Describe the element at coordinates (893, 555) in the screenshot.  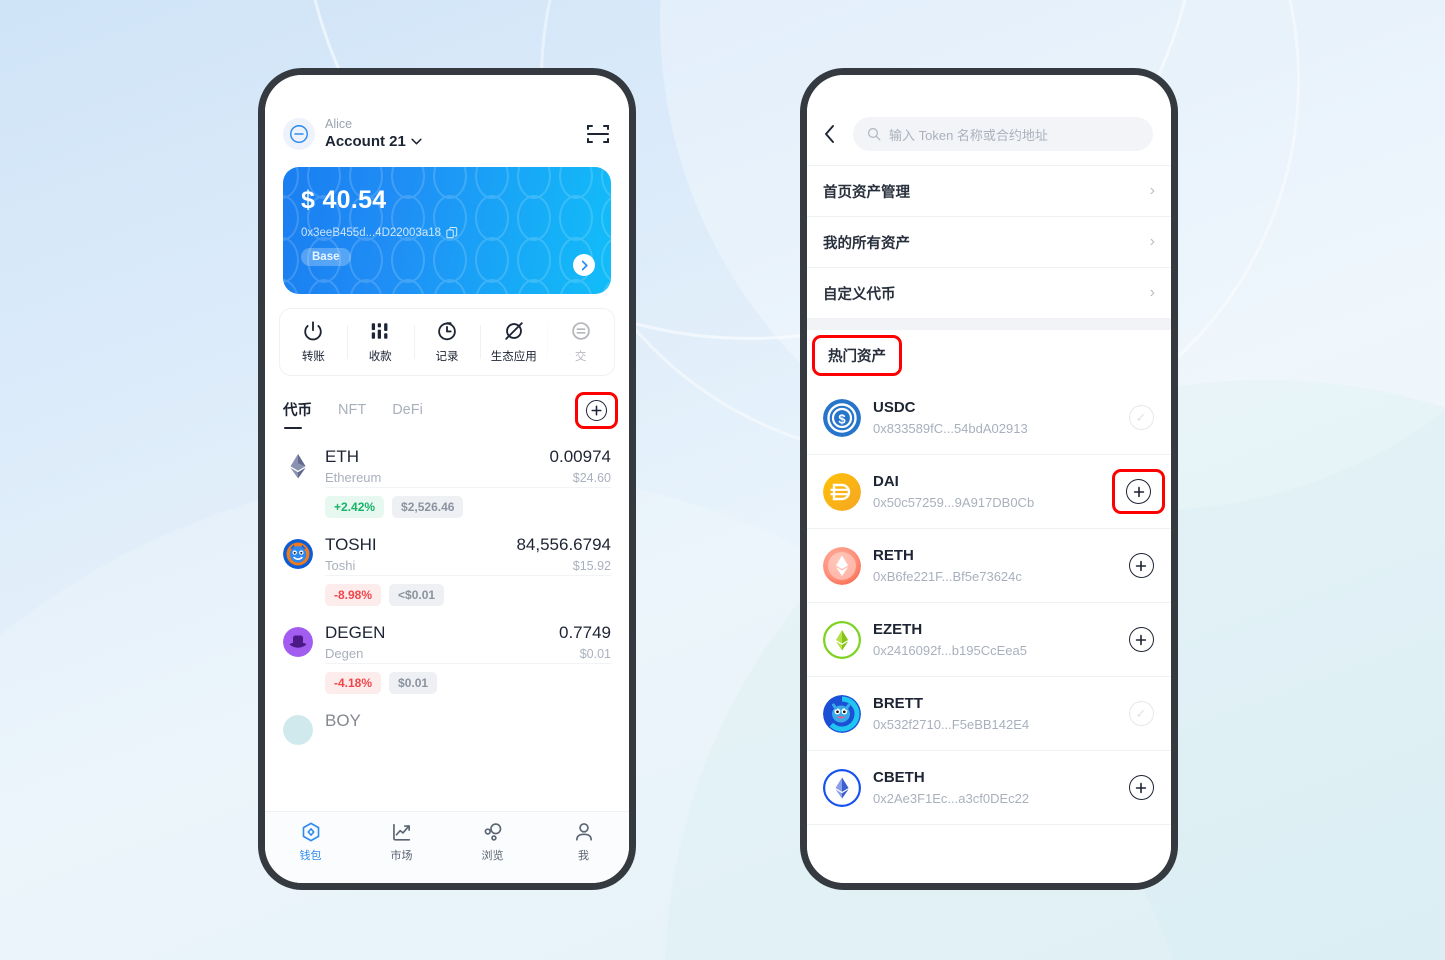
I see `asset-symbol: RETH` at that location.